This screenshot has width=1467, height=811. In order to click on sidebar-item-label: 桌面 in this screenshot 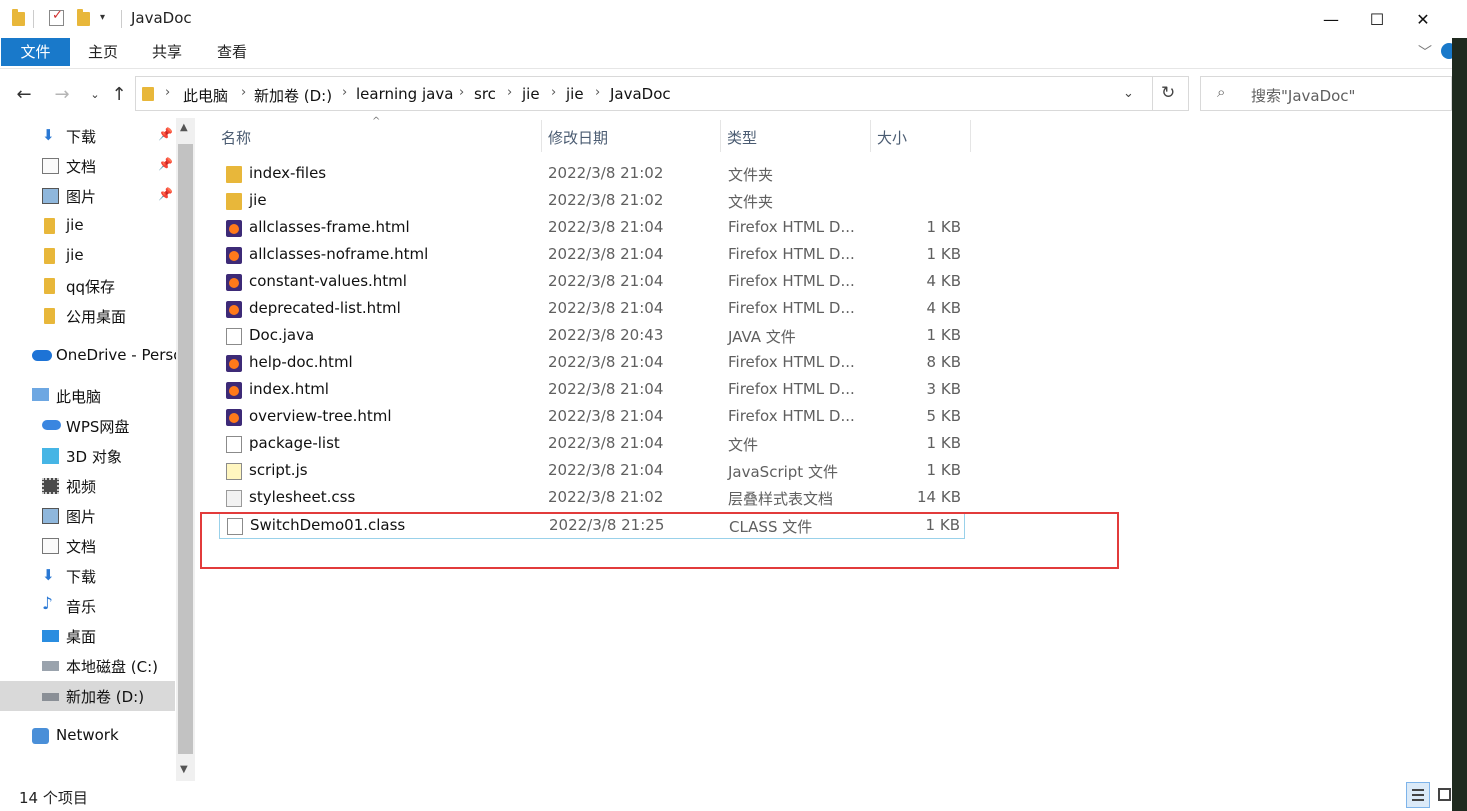, I will do `click(81, 637)`.